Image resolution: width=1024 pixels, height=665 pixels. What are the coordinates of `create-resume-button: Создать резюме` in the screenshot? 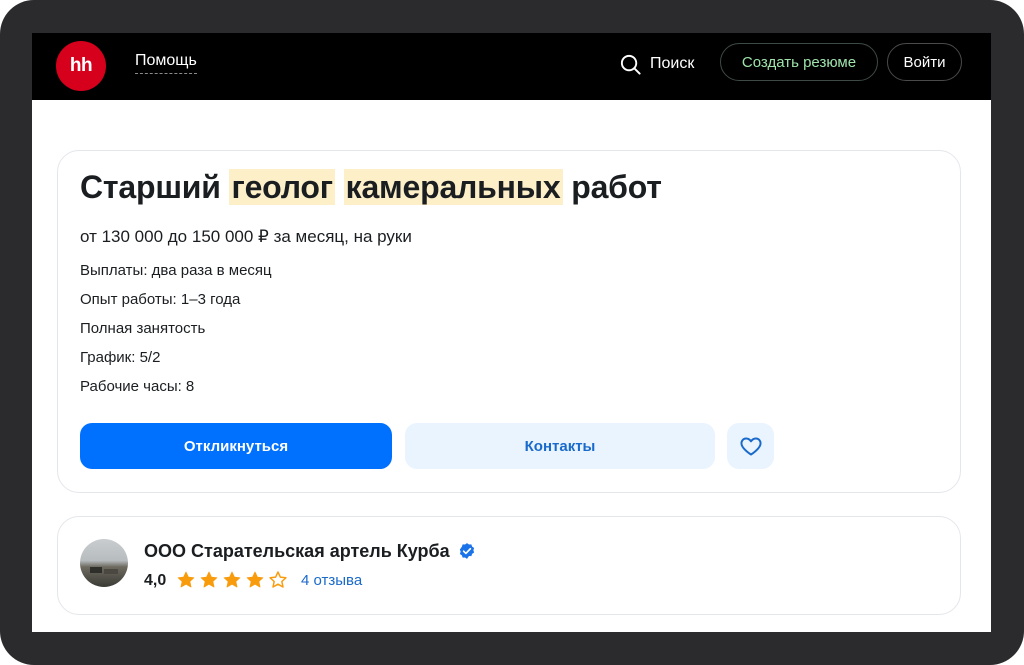 It's located at (799, 62).